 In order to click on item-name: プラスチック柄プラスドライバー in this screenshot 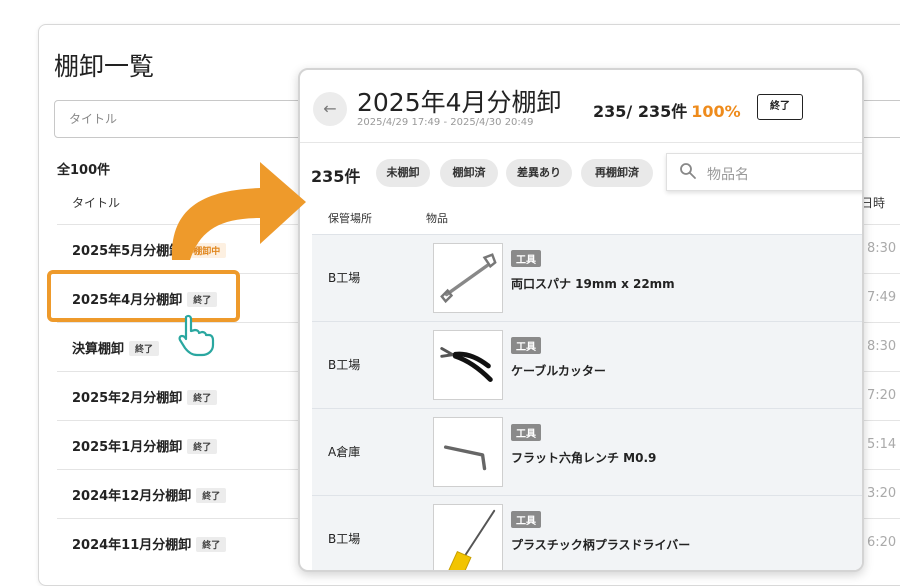, I will do `click(601, 545)`.